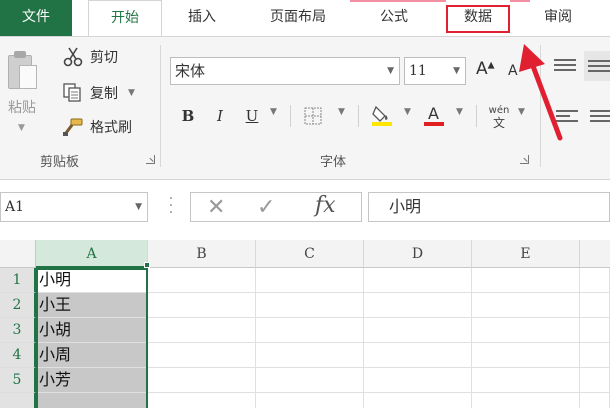 The image size is (610, 408). What do you see at coordinates (521, 112) in the screenshot?
I see `phonetic-dropdown-icon: ▼` at bounding box center [521, 112].